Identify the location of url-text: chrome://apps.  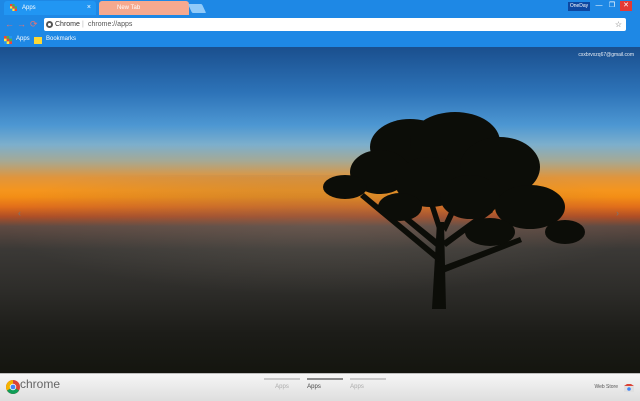
(110, 24).